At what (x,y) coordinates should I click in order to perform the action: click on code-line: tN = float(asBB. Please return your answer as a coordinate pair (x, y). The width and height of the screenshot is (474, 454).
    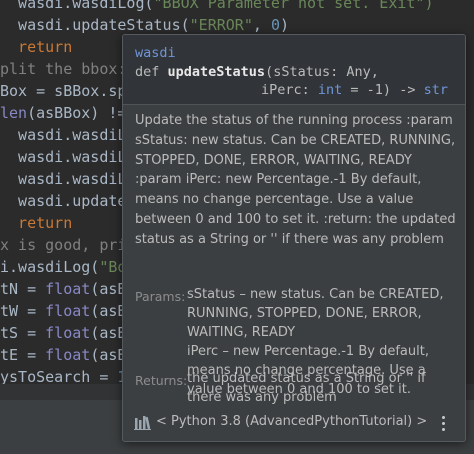
    Looking at the image, I should click on (67, 289).